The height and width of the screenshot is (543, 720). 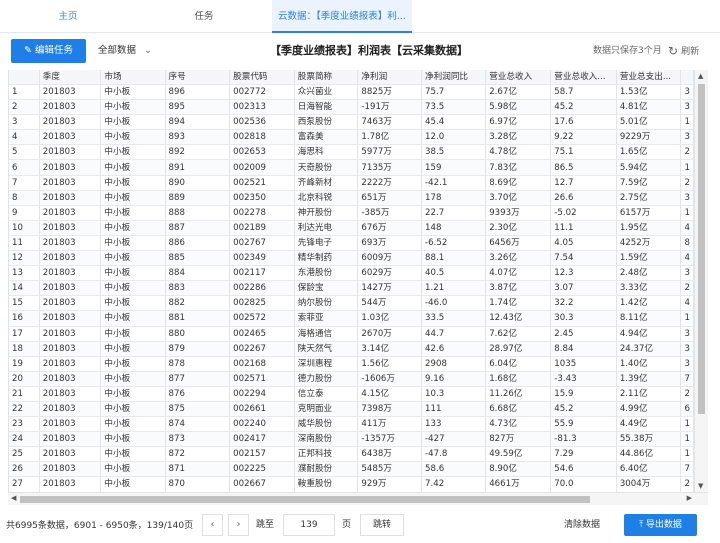 What do you see at coordinates (262, 77) in the screenshot?
I see `column-header: 股票代码` at bounding box center [262, 77].